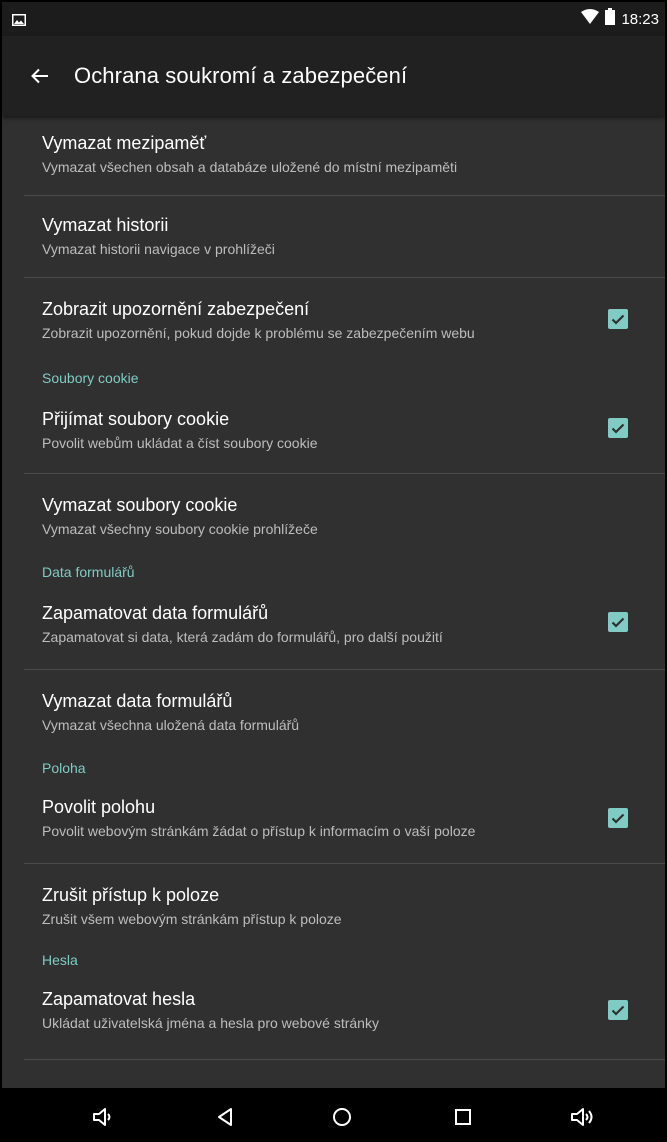 The image size is (667, 1142). Describe the element at coordinates (344, 1059) in the screenshot. I see `divider` at that location.